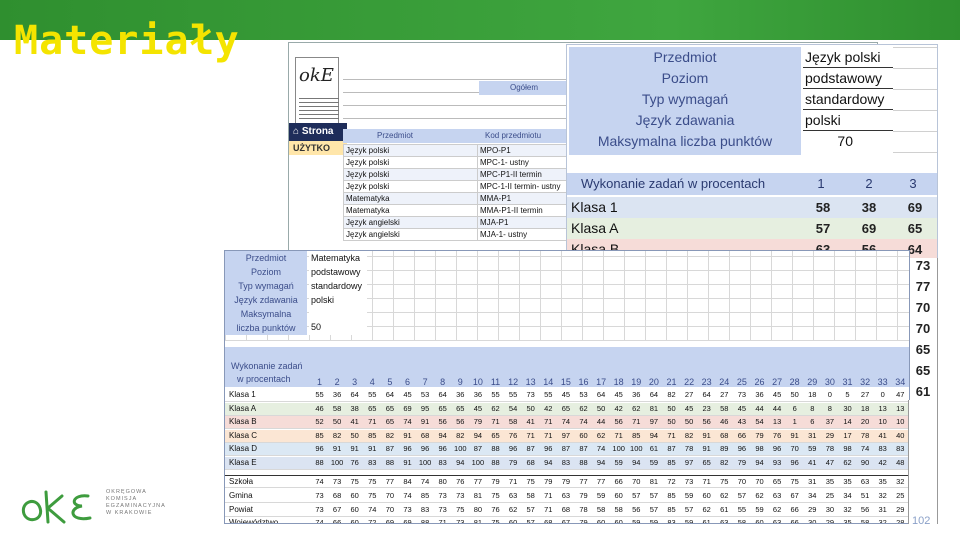 This screenshot has width=960, height=540. Describe the element at coordinates (318, 148) in the screenshot. I see `user-nav-button: UŻYTKO` at that location.